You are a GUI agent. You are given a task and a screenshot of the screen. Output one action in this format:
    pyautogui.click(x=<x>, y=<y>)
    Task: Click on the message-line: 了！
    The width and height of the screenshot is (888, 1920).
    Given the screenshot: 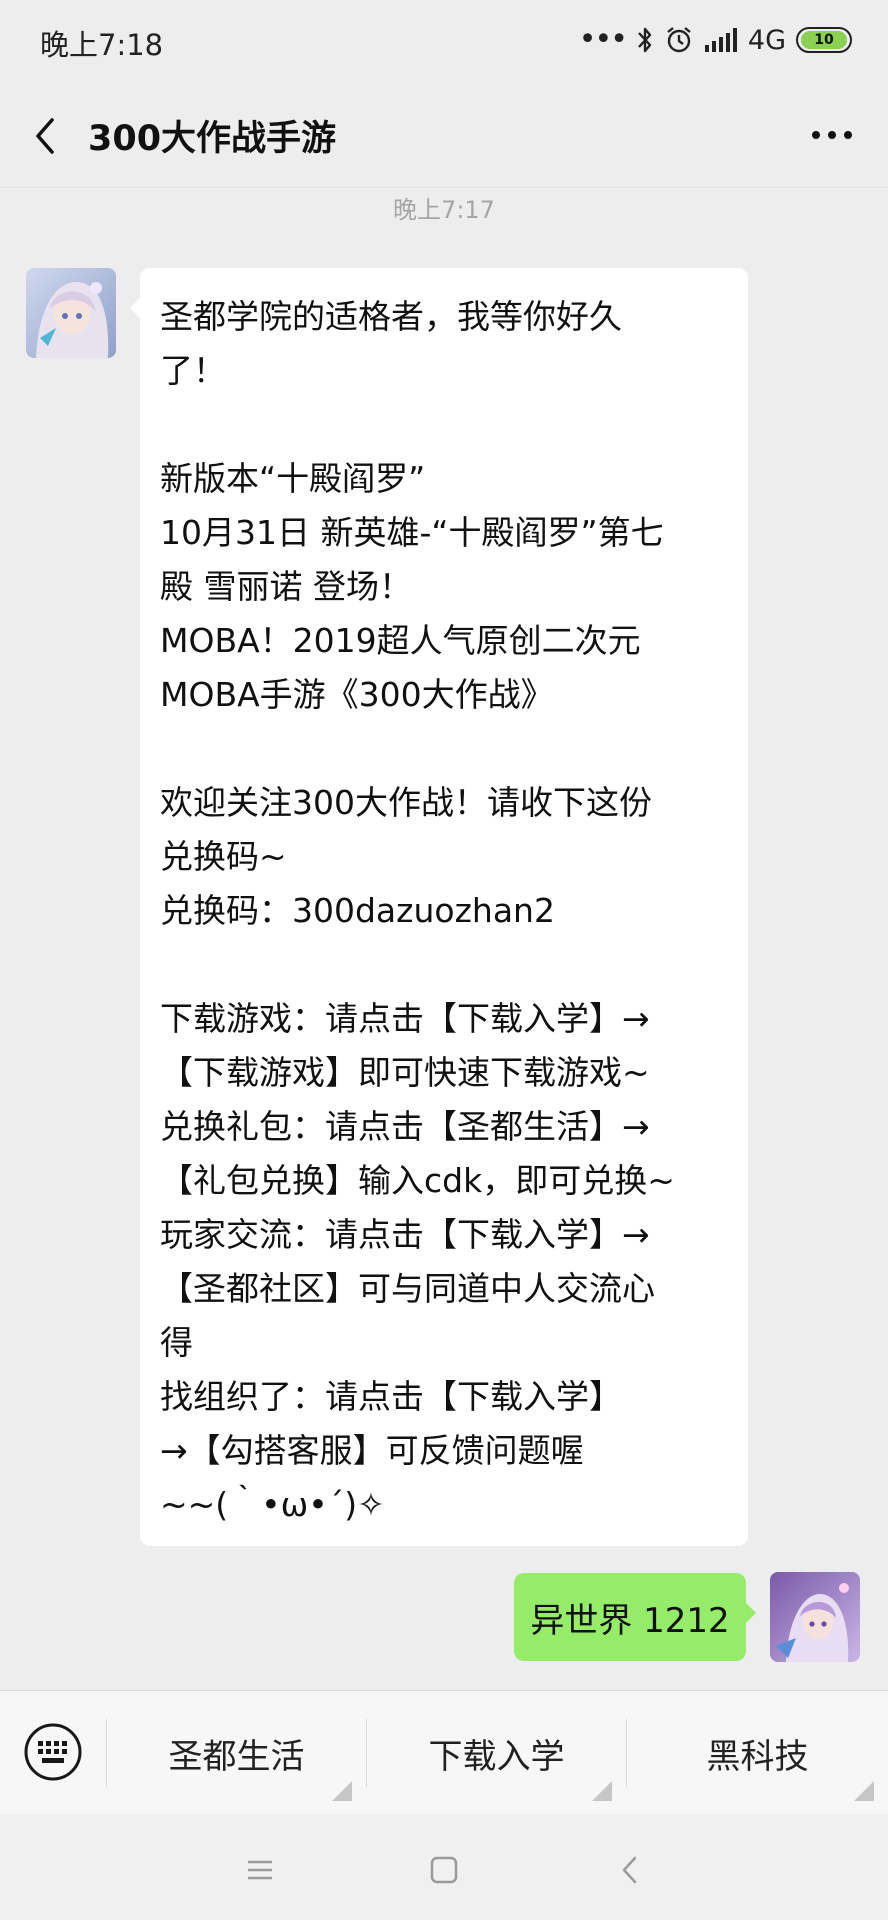 What is the action you would take?
    pyautogui.click(x=193, y=370)
    